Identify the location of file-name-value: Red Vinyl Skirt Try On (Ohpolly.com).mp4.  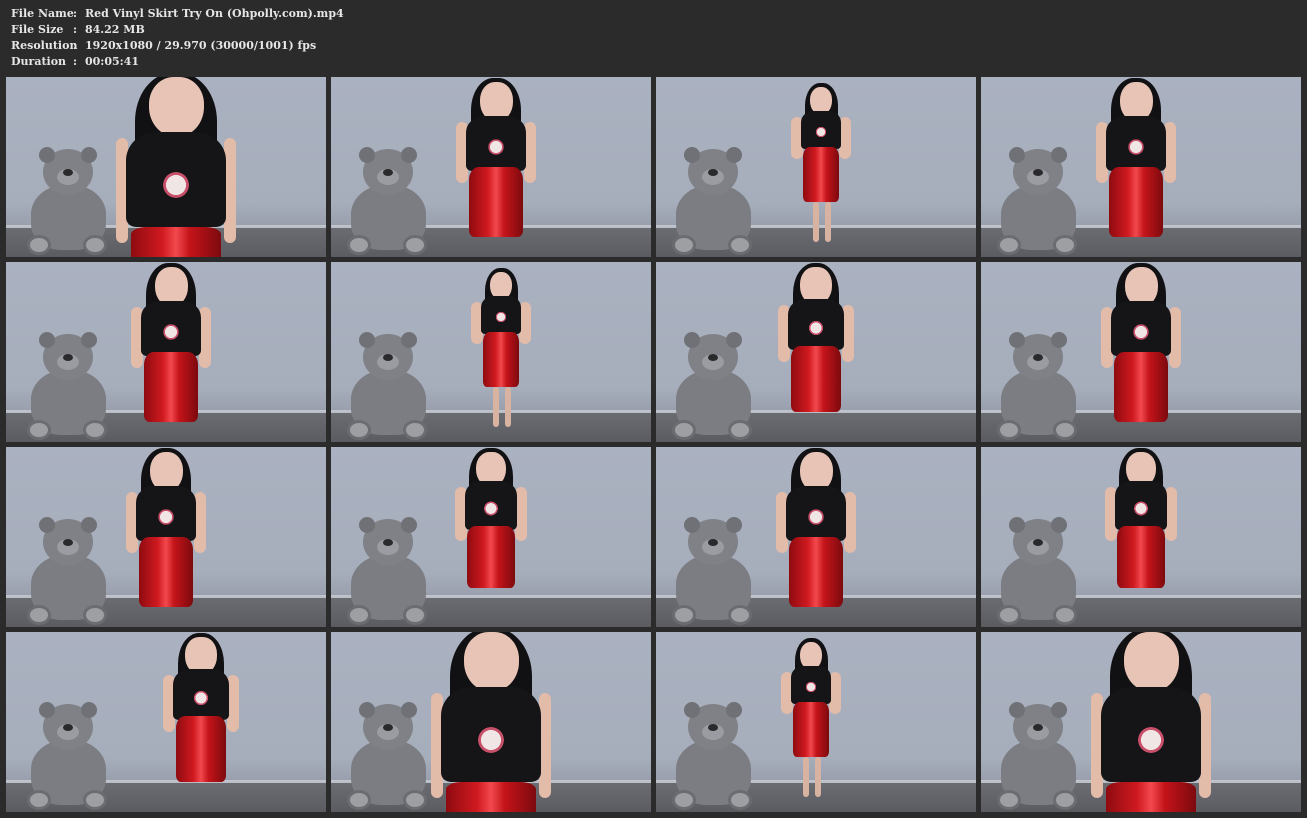
(214, 13).